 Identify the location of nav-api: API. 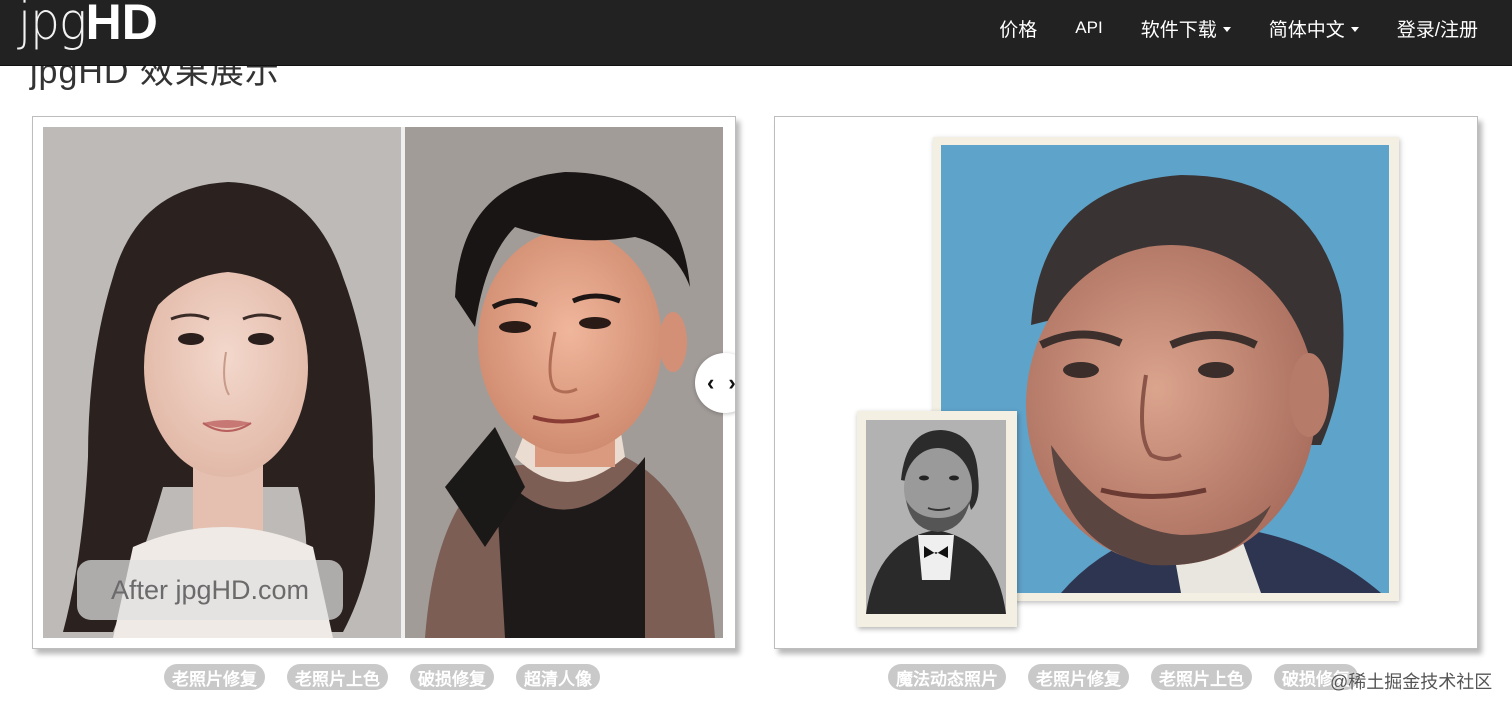
(1088, 28).